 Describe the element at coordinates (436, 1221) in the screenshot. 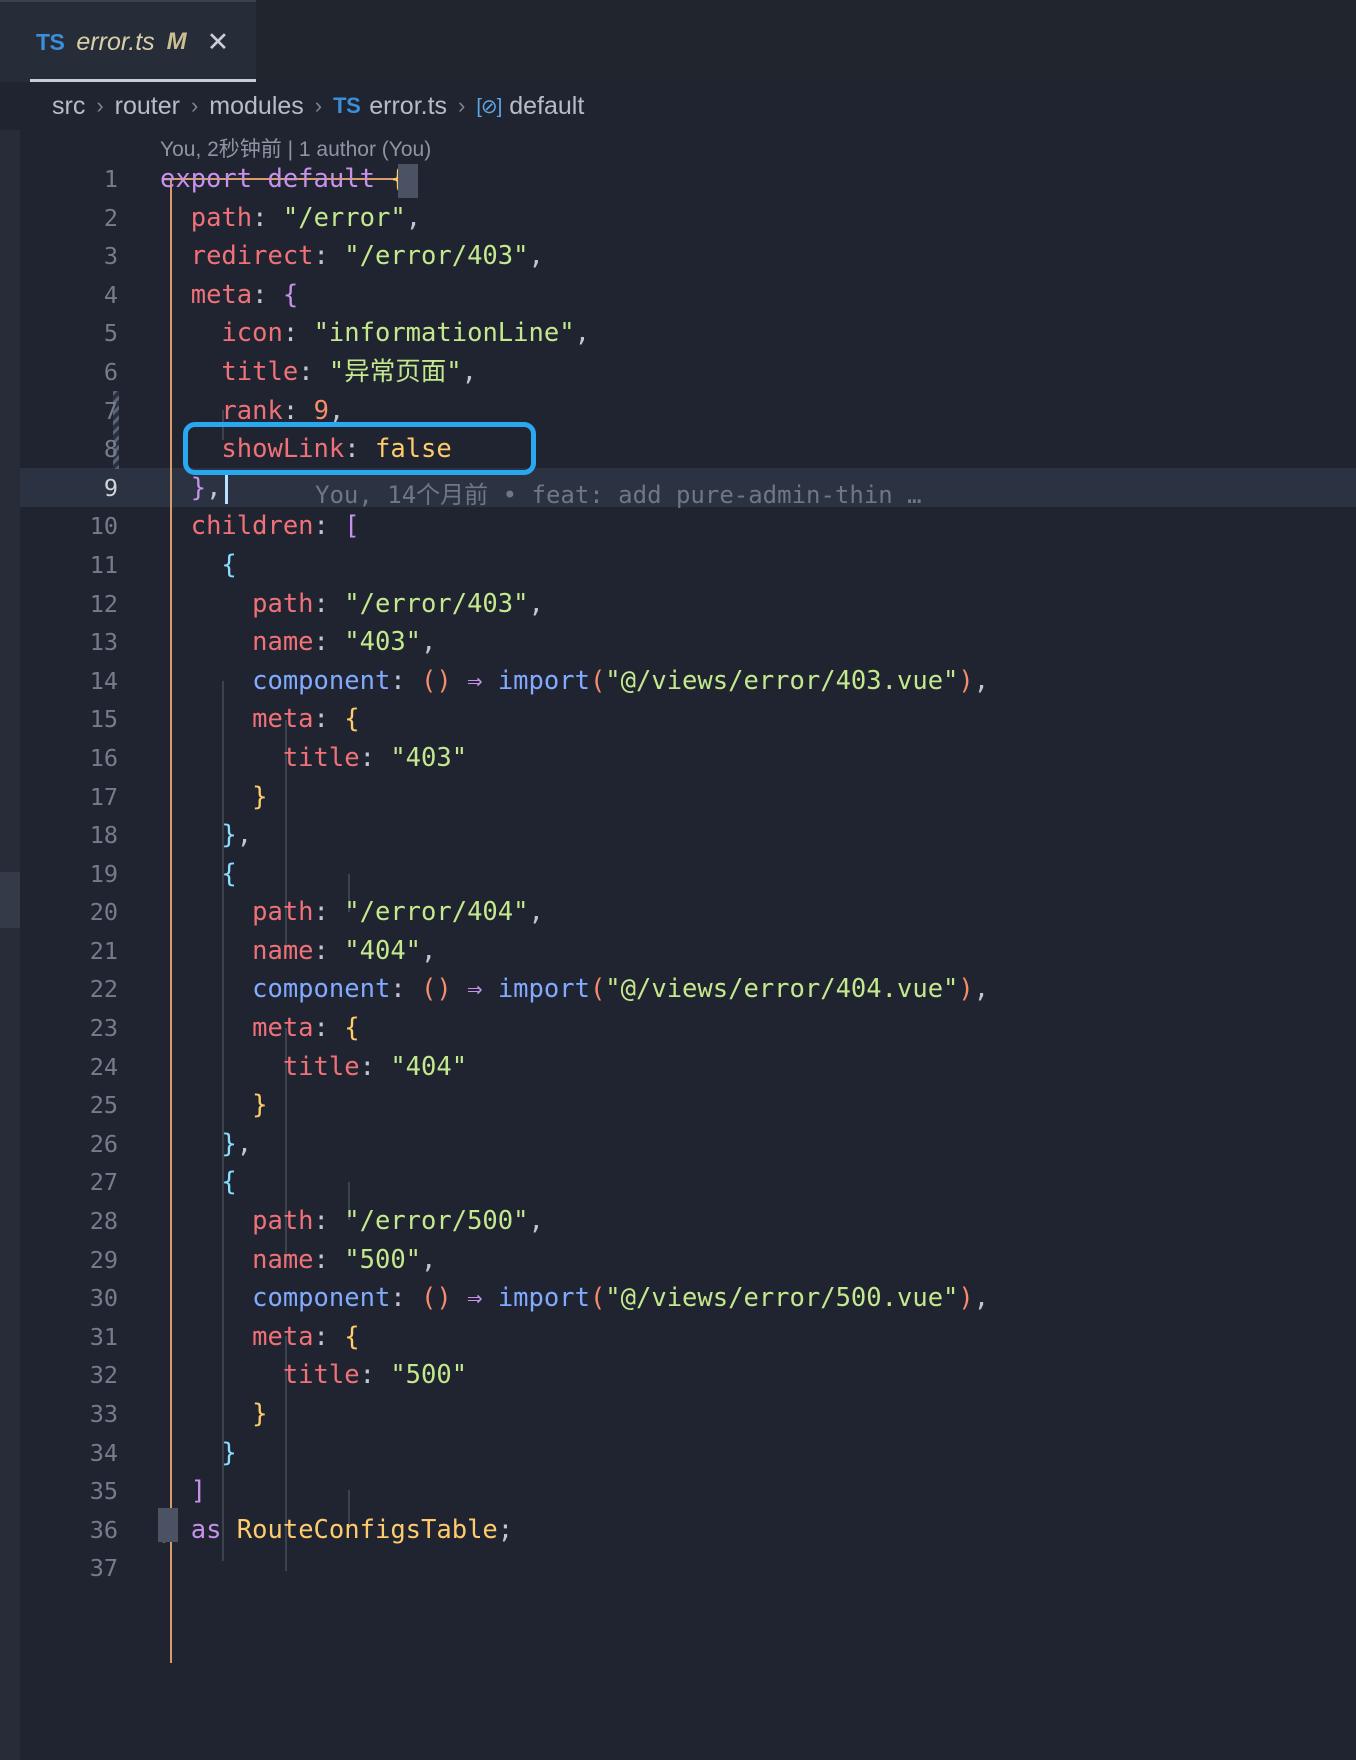

I see `code-token: "/error/500"` at that location.